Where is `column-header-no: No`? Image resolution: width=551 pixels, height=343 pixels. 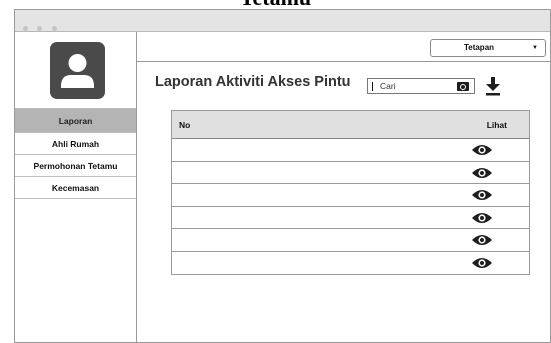
column-header-no: No is located at coordinates (185, 125).